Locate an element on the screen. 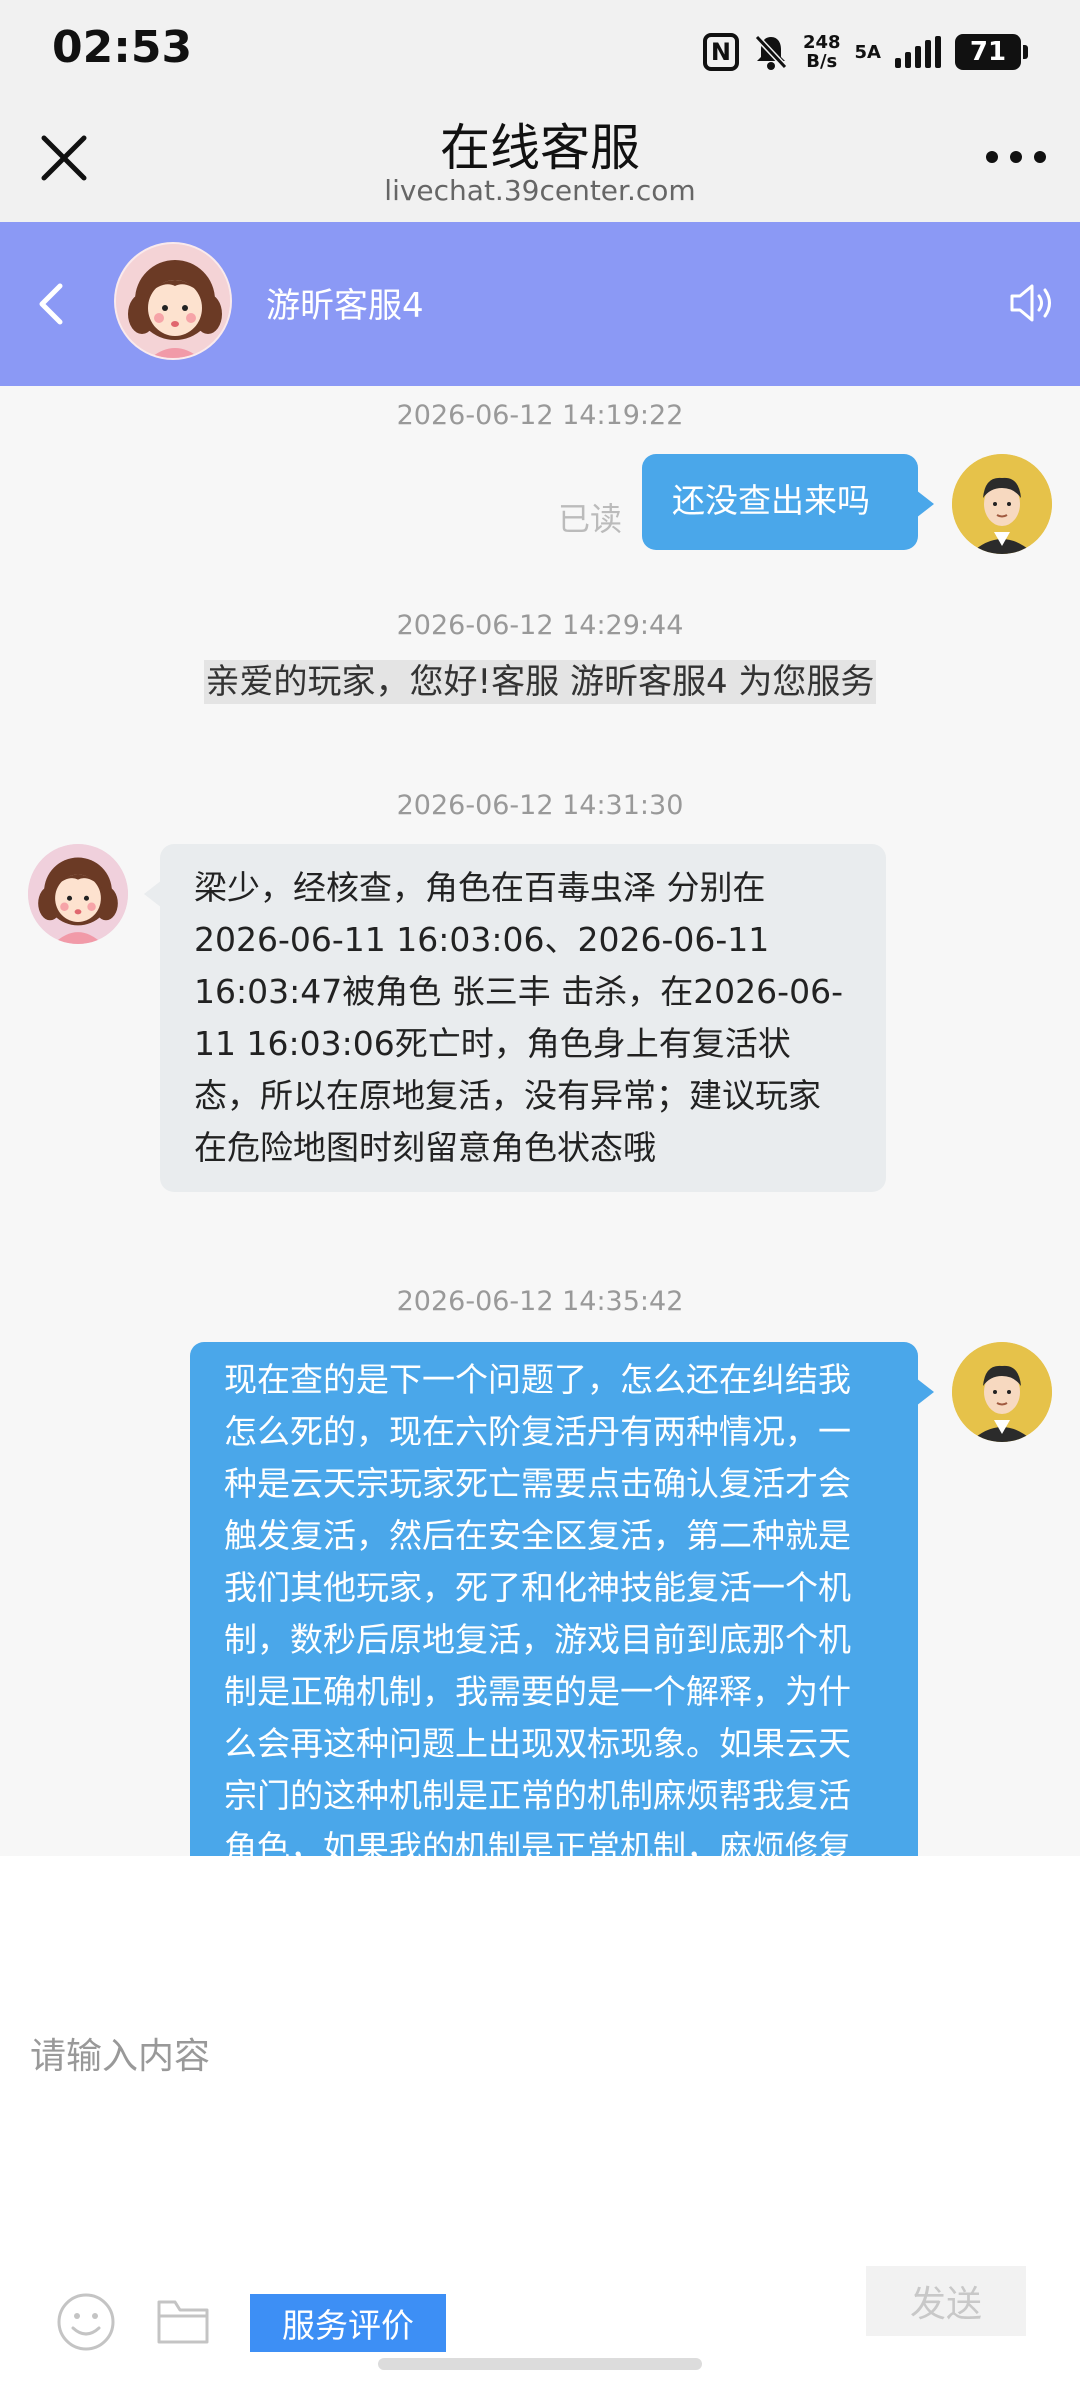 This screenshot has width=1080, height=2387. message-line: 制是正确机制，我需要的是一个解释，为什 is located at coordinates (537, 1691).